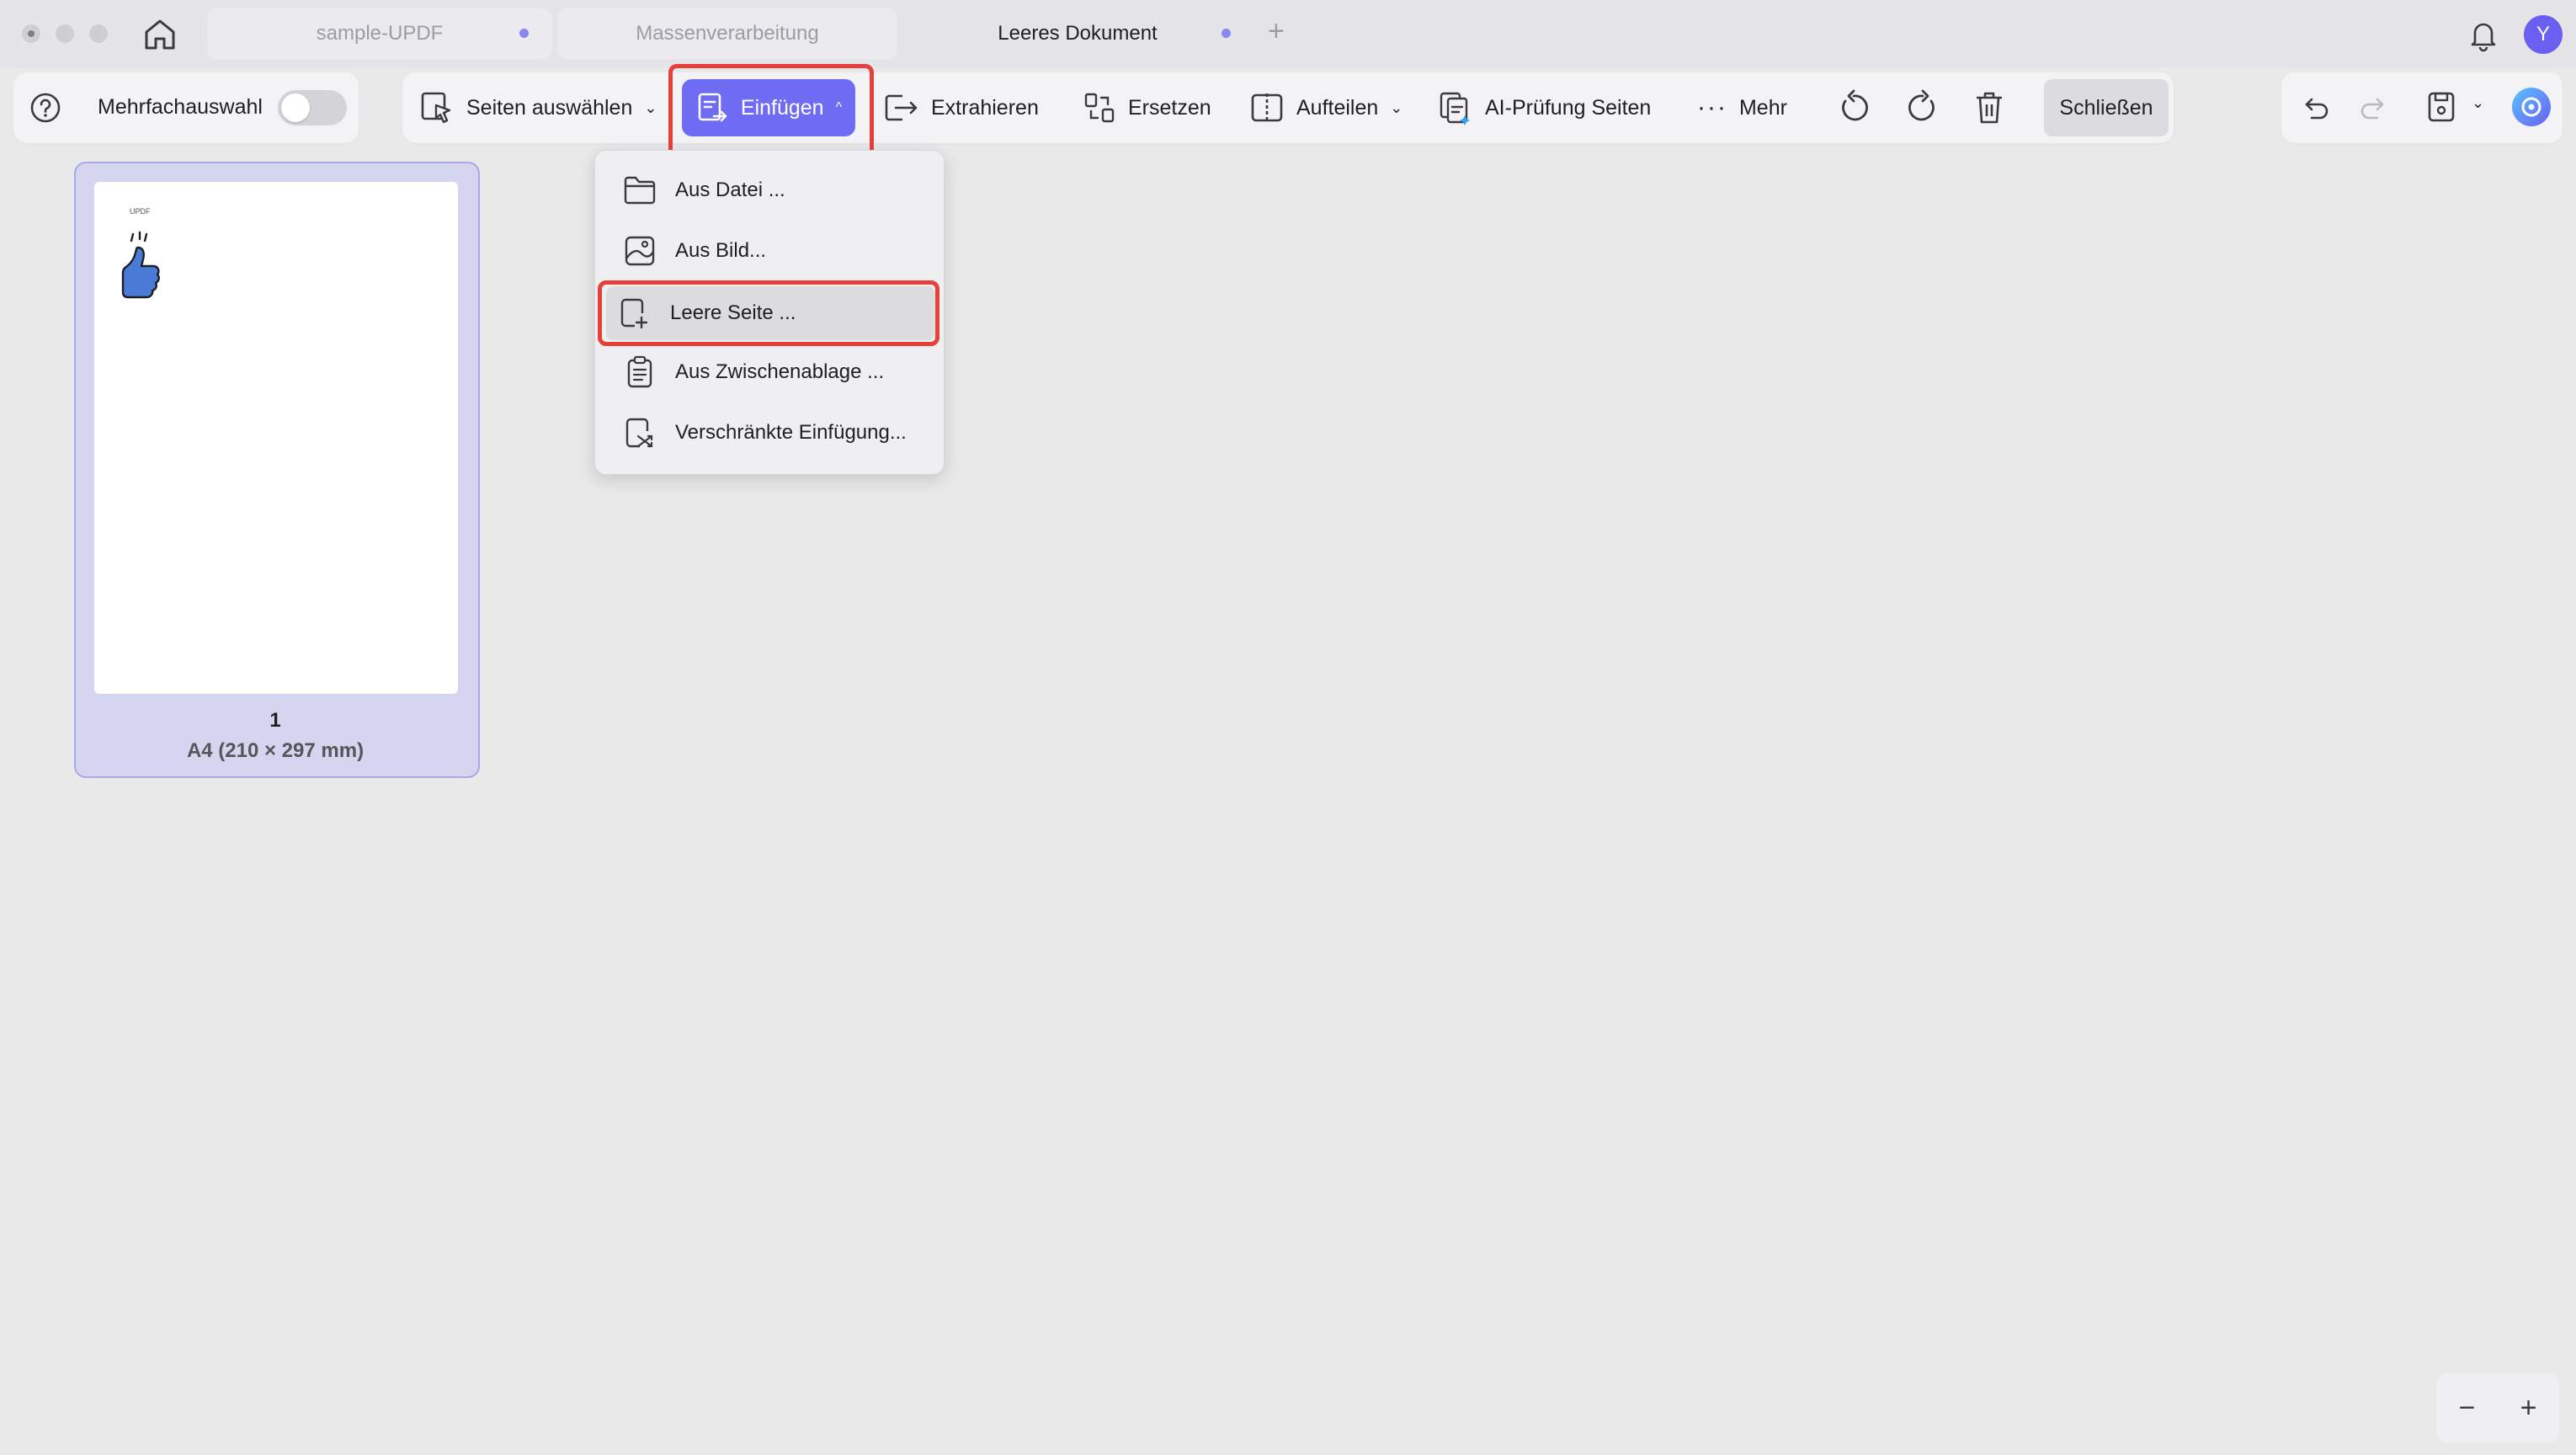 The width and height of the screenshot is (2576, 1455). What do you see at coordinates (839, 107) in the screenshot?
I see `chevron-up-icon: ^` at bounding box center [839, 107].